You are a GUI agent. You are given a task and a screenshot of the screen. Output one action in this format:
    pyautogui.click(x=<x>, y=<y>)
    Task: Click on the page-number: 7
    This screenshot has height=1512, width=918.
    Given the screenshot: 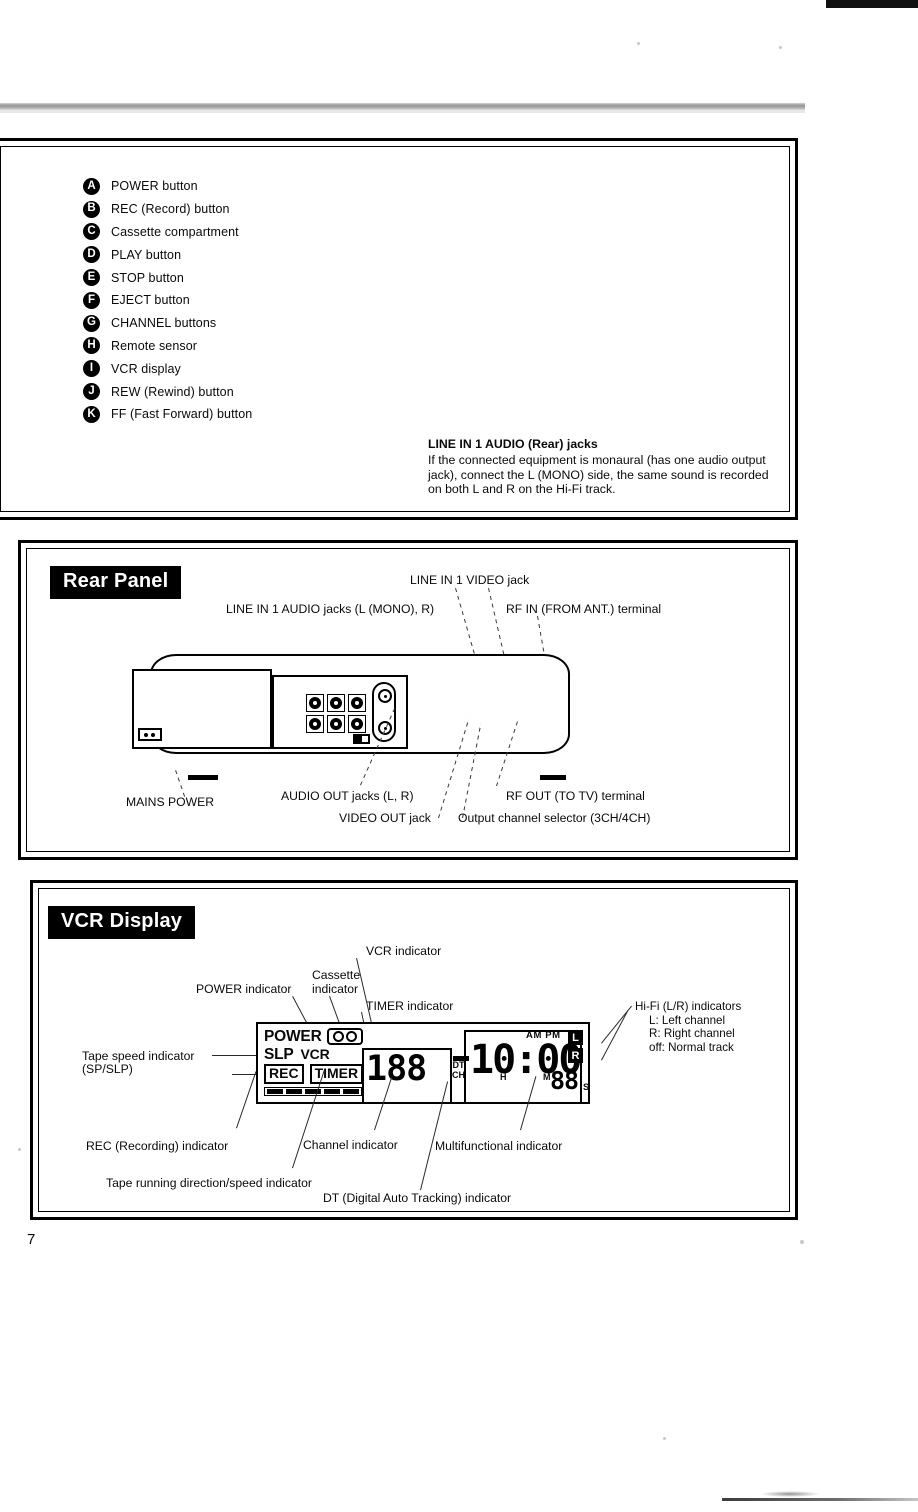 What is the action you would take?
    pyautogui.click(x=31, y=1239)
    